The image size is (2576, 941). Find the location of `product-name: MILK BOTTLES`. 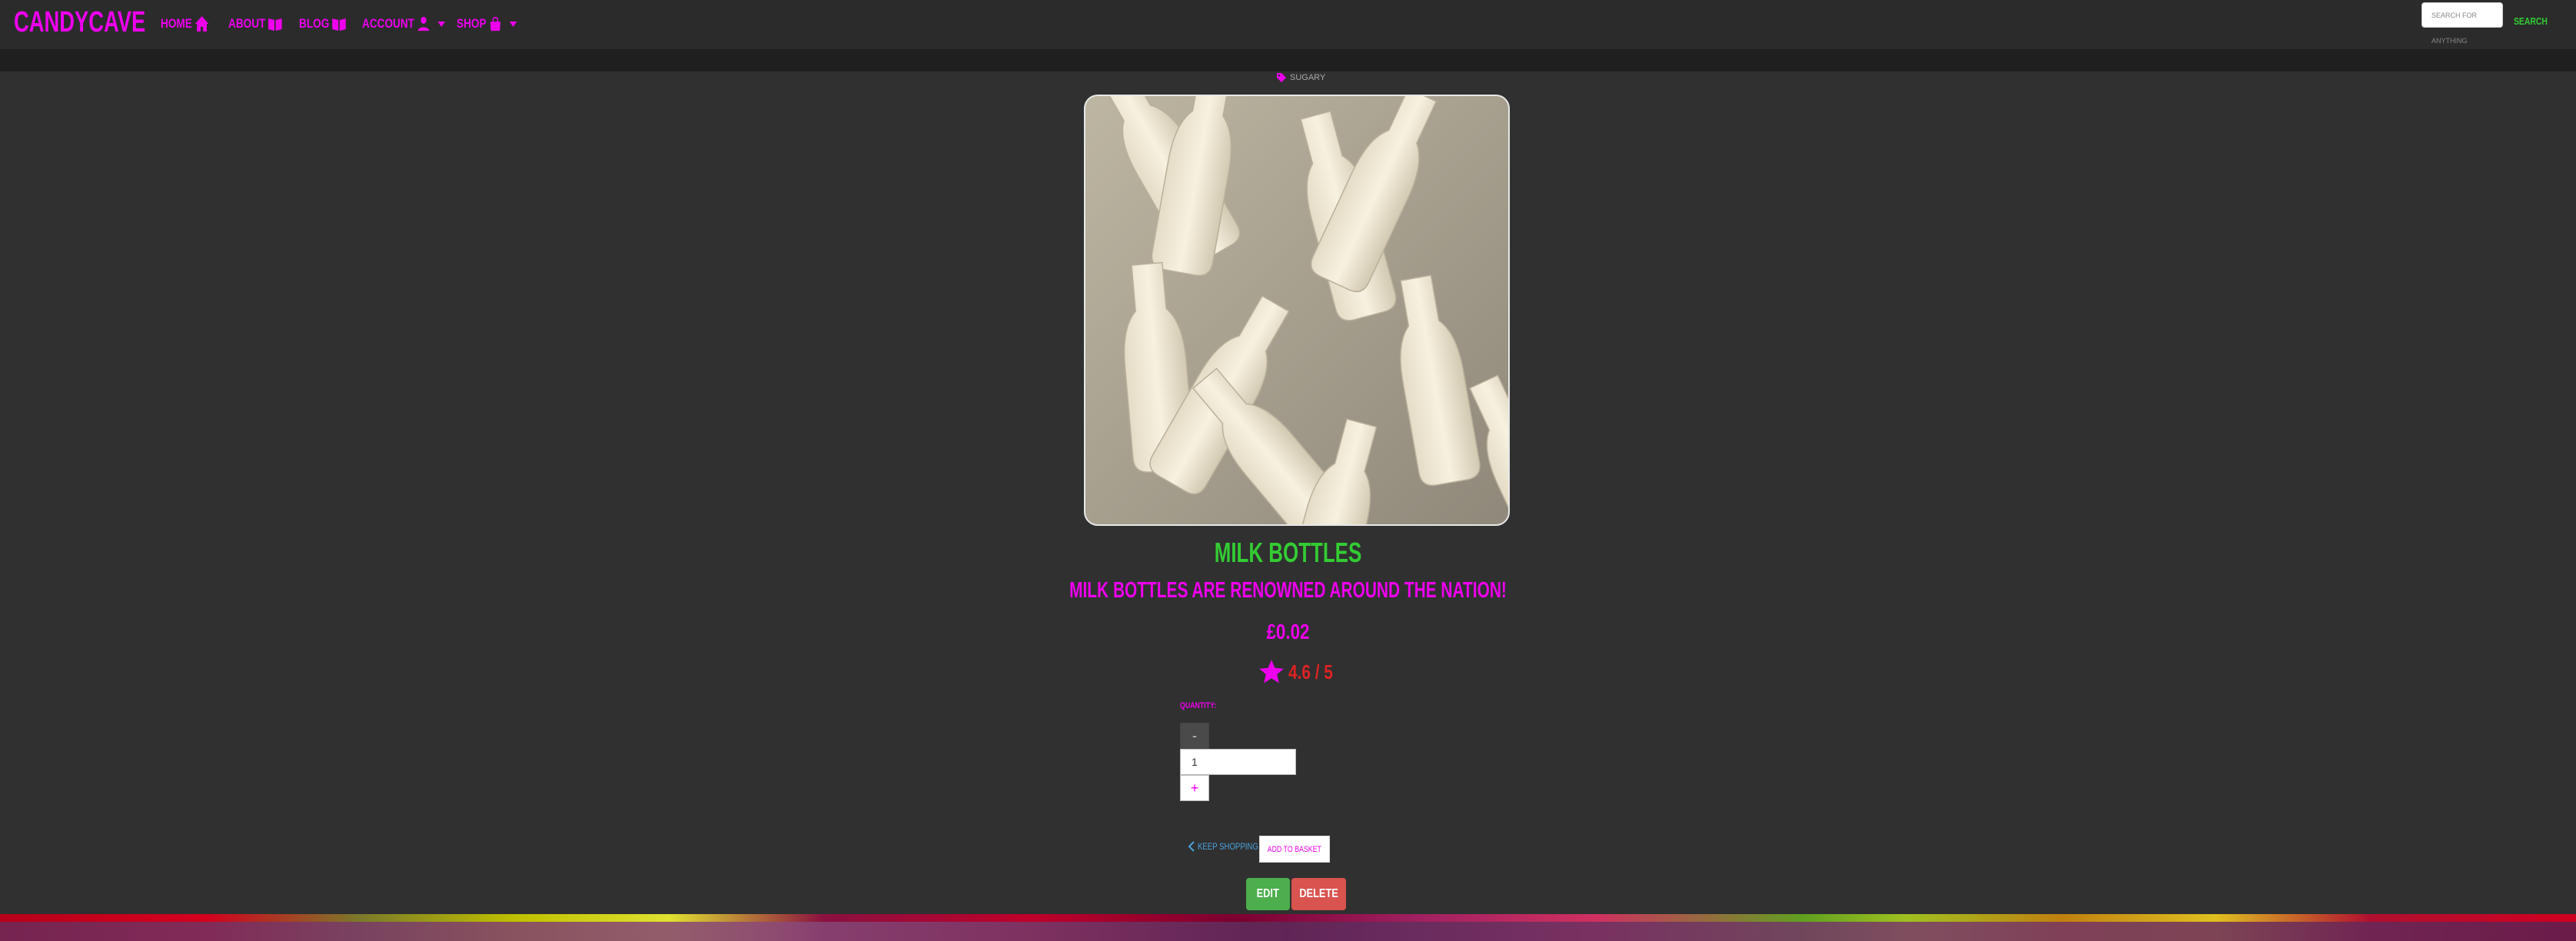

product-name: MILK BOTTLES is located at coordinates (1288, 552).